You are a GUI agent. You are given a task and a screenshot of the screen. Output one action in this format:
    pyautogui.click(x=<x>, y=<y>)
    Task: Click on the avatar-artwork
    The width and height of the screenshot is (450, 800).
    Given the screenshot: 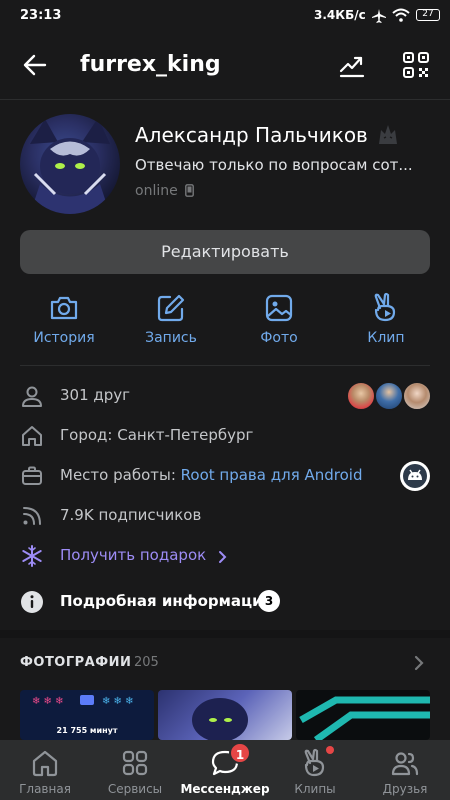 What is the action you would take?
    pyautogui.click(x=70, y=166)
    